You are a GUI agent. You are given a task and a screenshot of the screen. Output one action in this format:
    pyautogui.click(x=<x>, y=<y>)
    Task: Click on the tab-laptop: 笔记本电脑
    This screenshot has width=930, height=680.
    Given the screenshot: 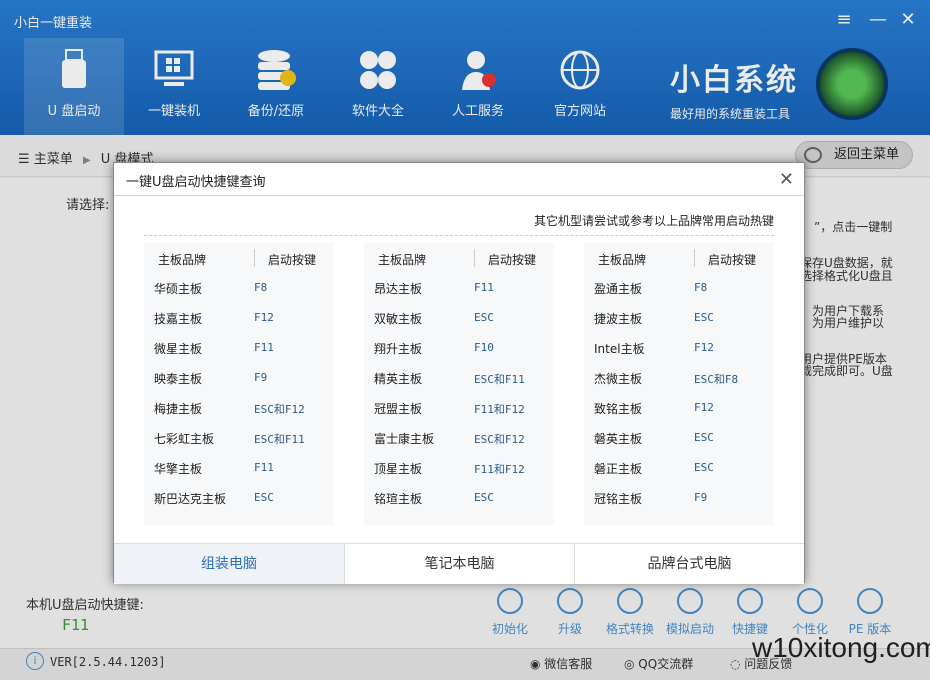 What is the action you would take?
    pyautogui.click(x=459, y=564)
    